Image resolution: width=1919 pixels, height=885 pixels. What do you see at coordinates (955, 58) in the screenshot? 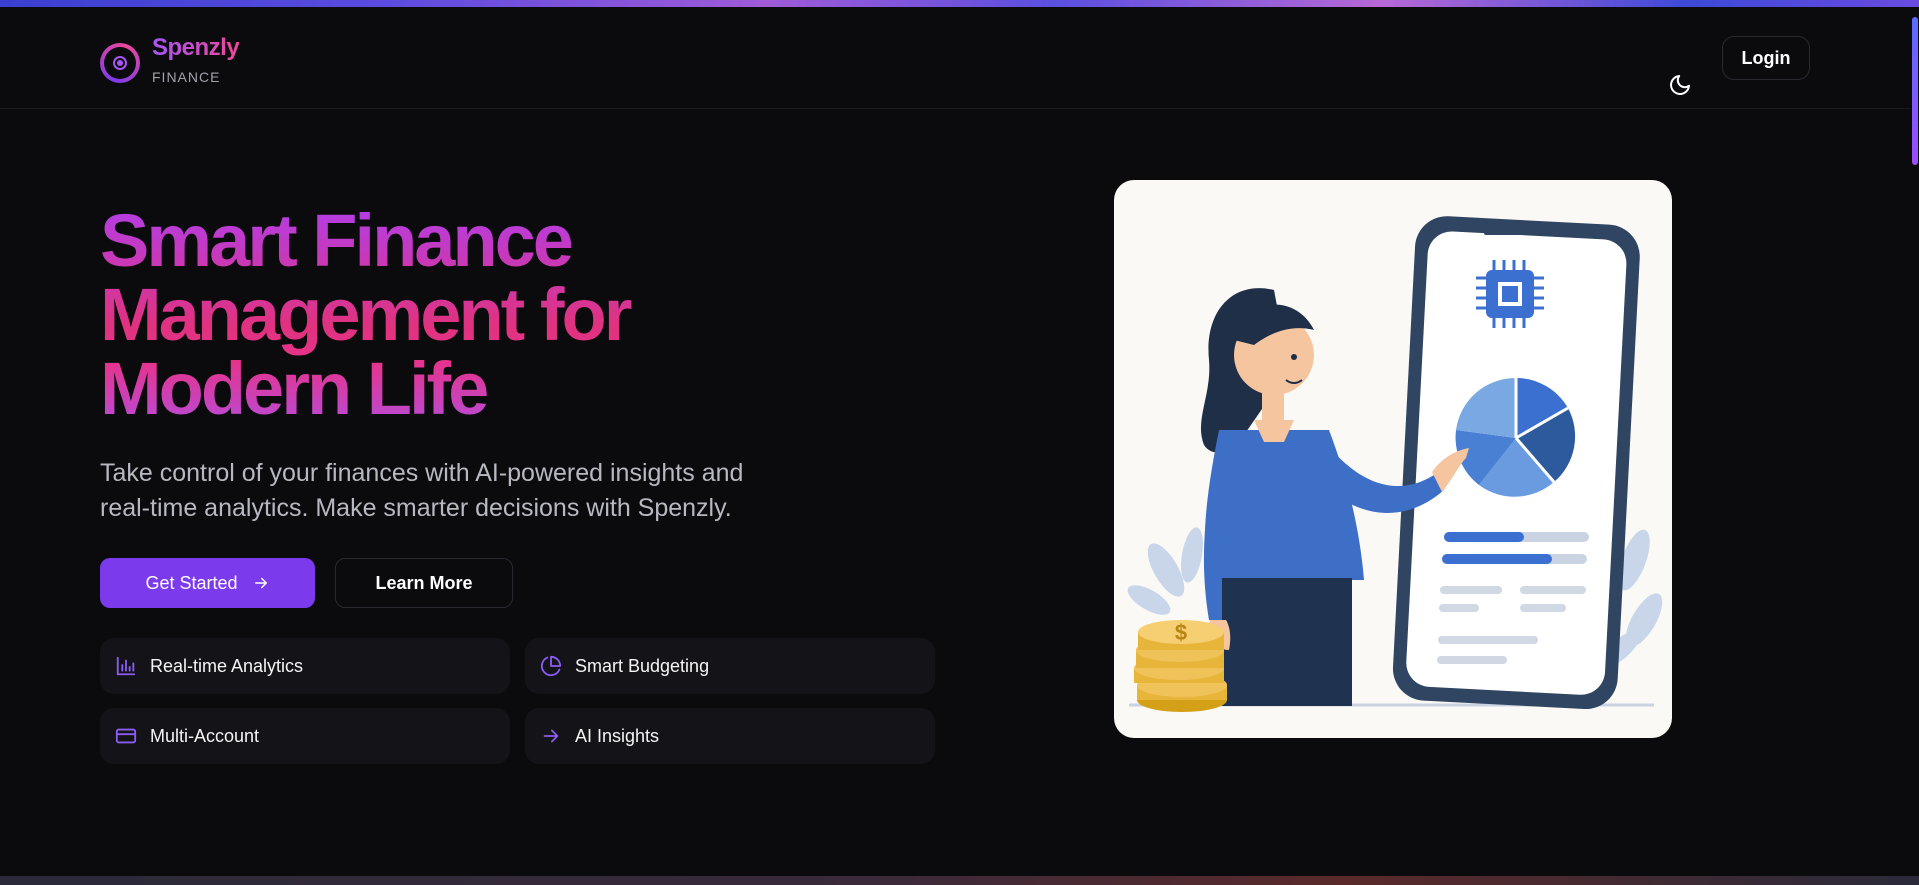
I see `site-header: Spenzly FINANCE Login` at bounding box center [955, 58].